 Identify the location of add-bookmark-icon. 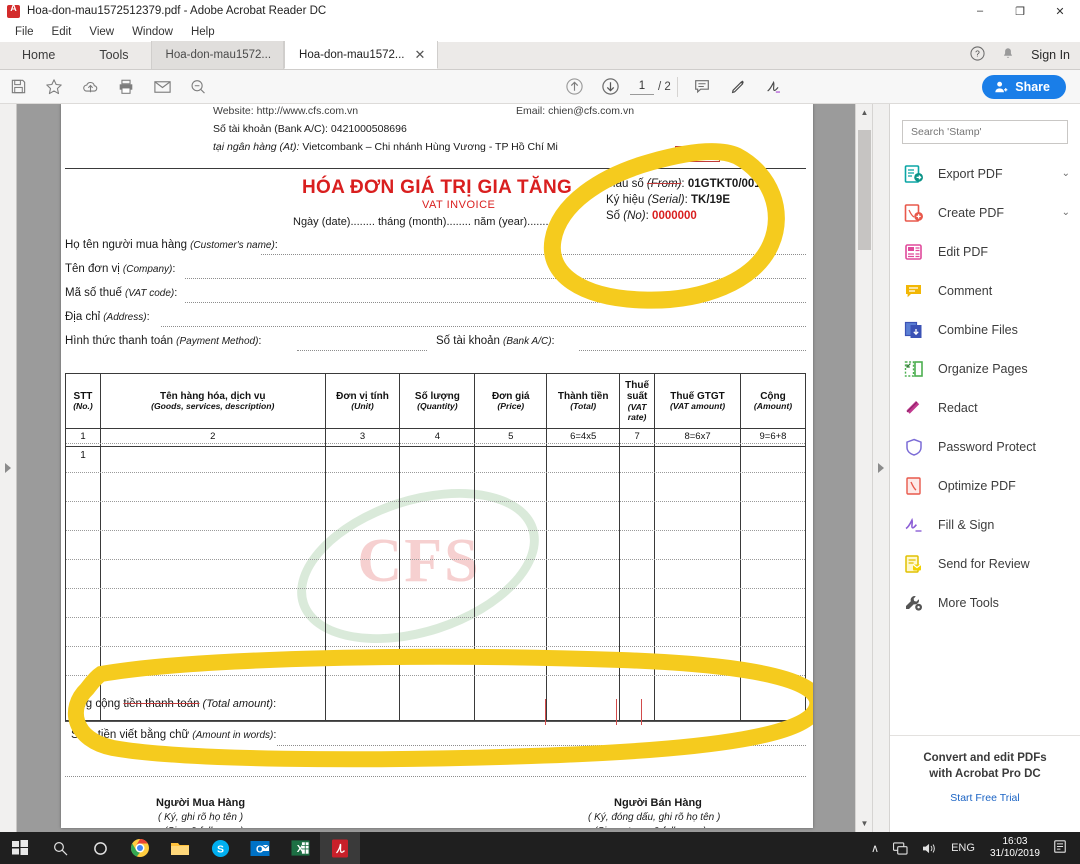
(54, 87).